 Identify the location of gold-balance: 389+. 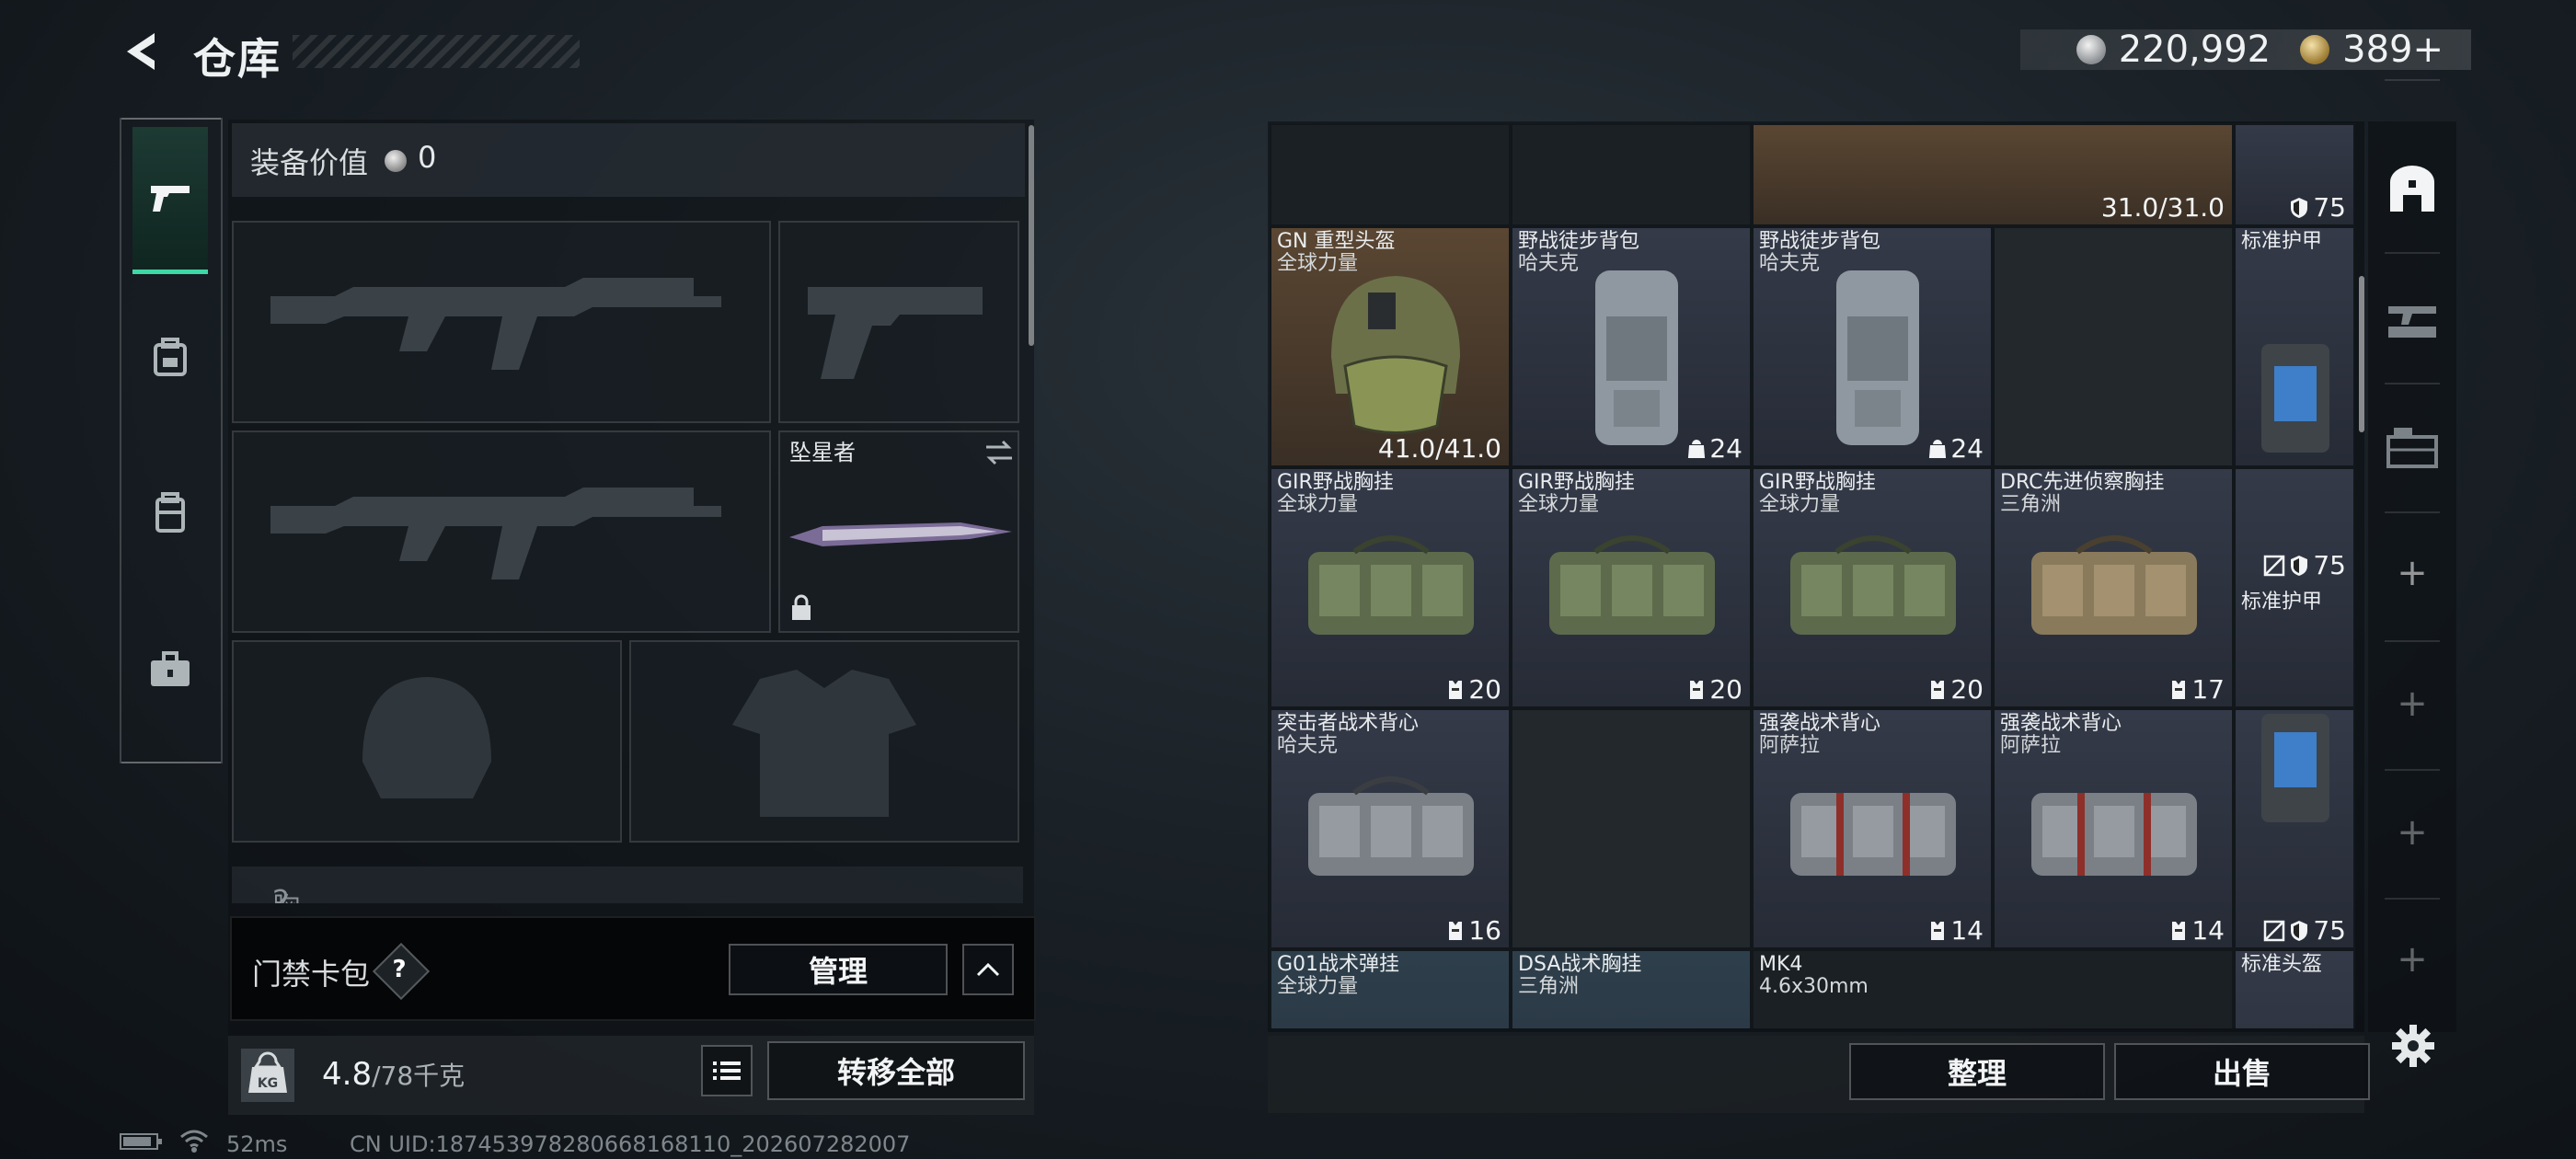
(2393, 50).